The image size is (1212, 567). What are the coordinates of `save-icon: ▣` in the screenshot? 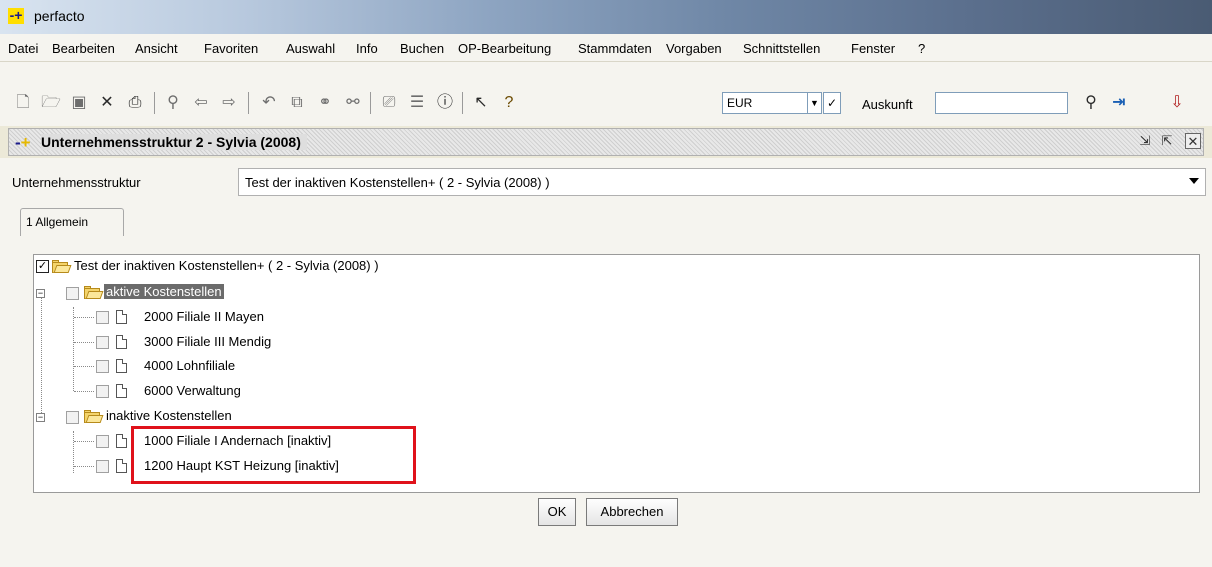 It's located at (79, 103).